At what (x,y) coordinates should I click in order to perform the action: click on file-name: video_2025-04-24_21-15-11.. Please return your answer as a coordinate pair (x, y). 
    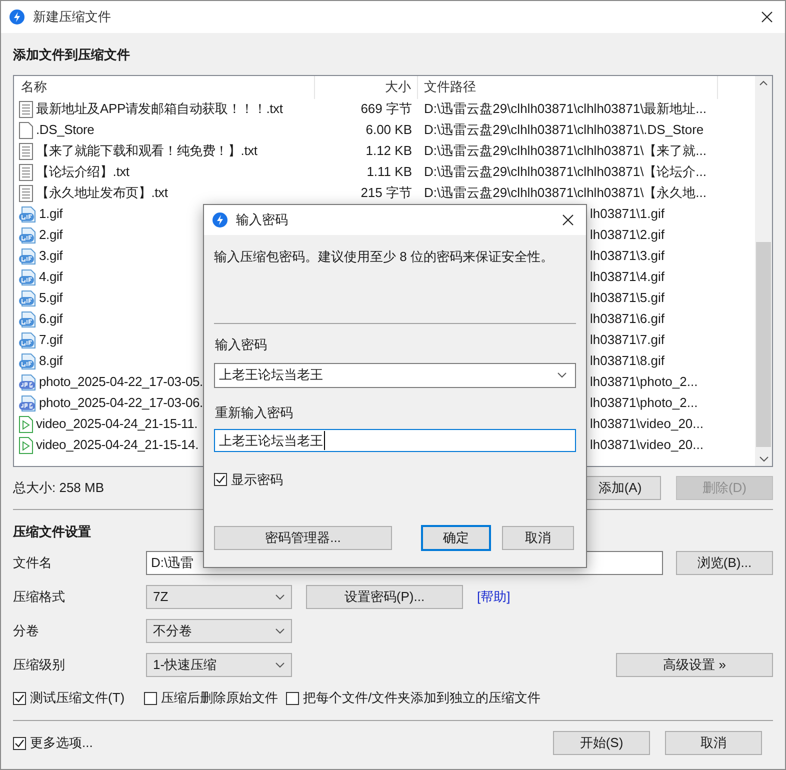
    Looking at the image, I should click on (117, 424).